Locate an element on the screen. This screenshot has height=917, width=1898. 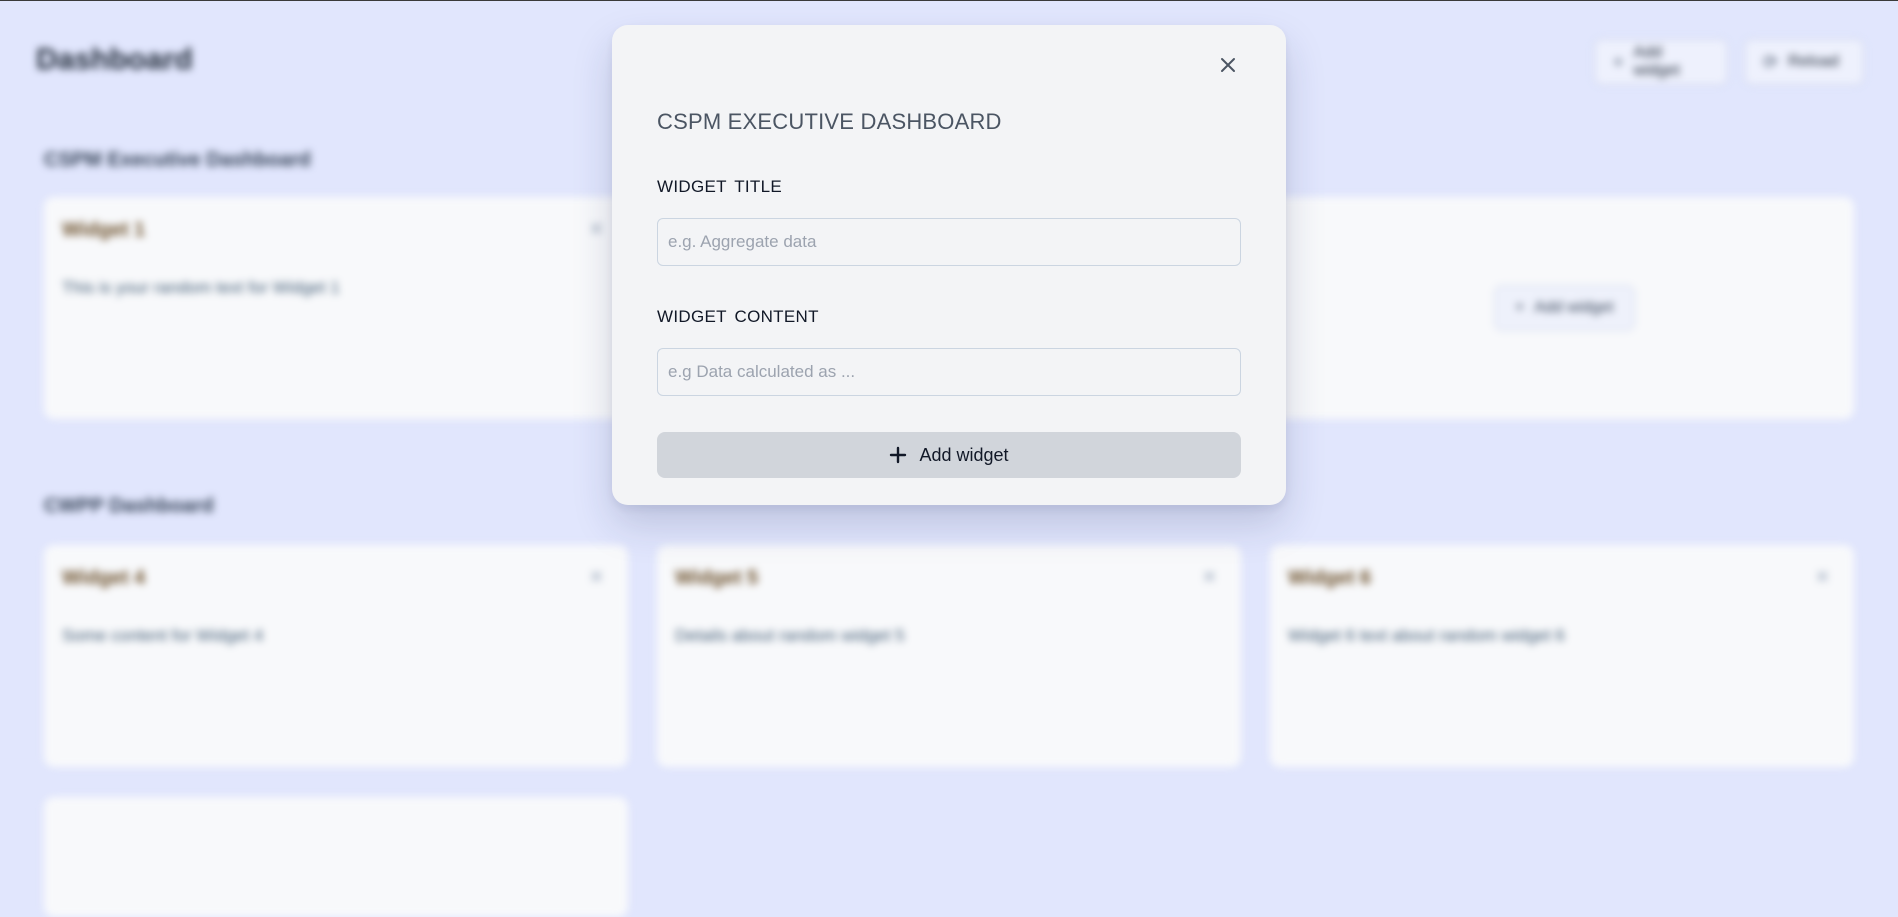
widget-title-label: WIDGET TITLE is located at coordinates (719, 186).